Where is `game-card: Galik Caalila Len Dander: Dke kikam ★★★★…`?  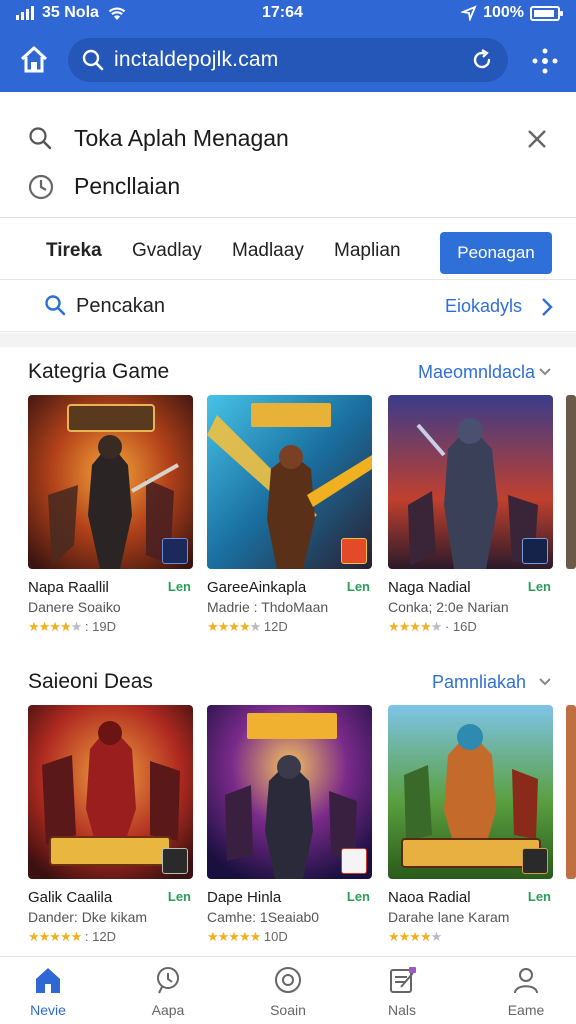
game-card: Galik Caalila Len Dander: Dke kikam ★★★★… is located at coordinates (110, 824).